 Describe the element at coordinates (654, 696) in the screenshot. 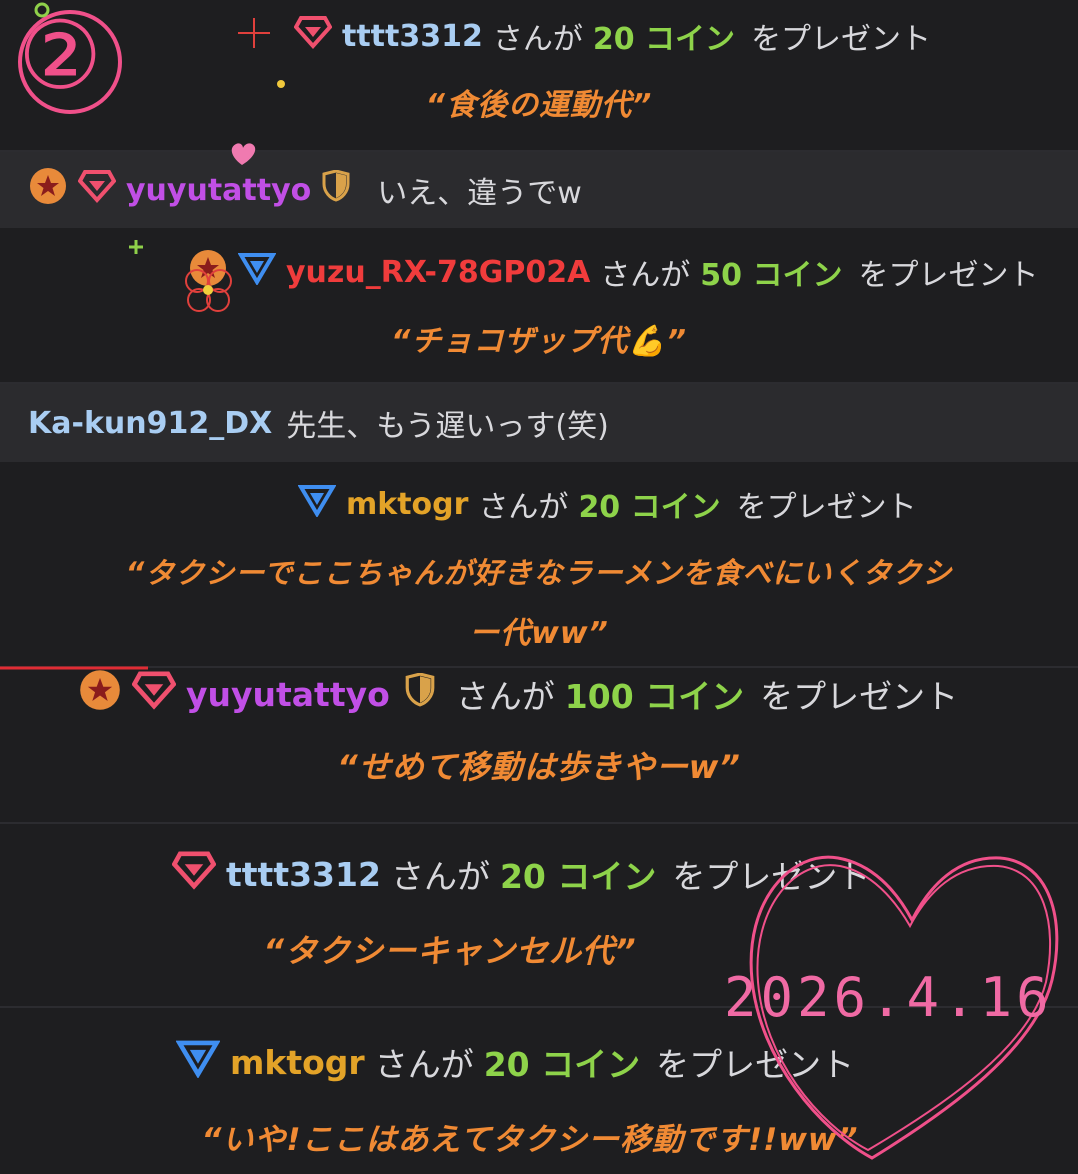

I see `coin-amount: 100 コイン` at that location.